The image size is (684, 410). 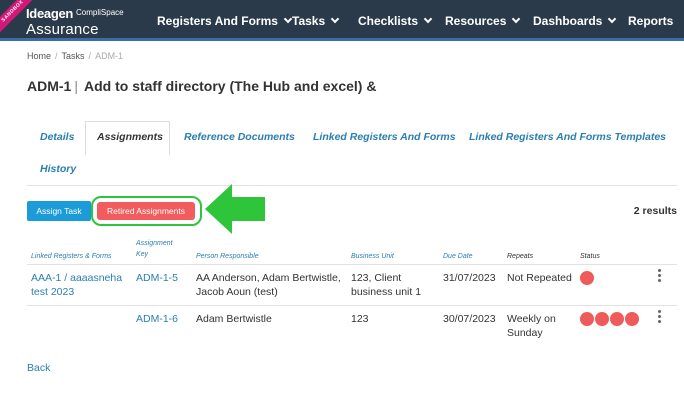 I want to click on table-row-2-person: Adam Bertwistle, so click(x=234, y=319).